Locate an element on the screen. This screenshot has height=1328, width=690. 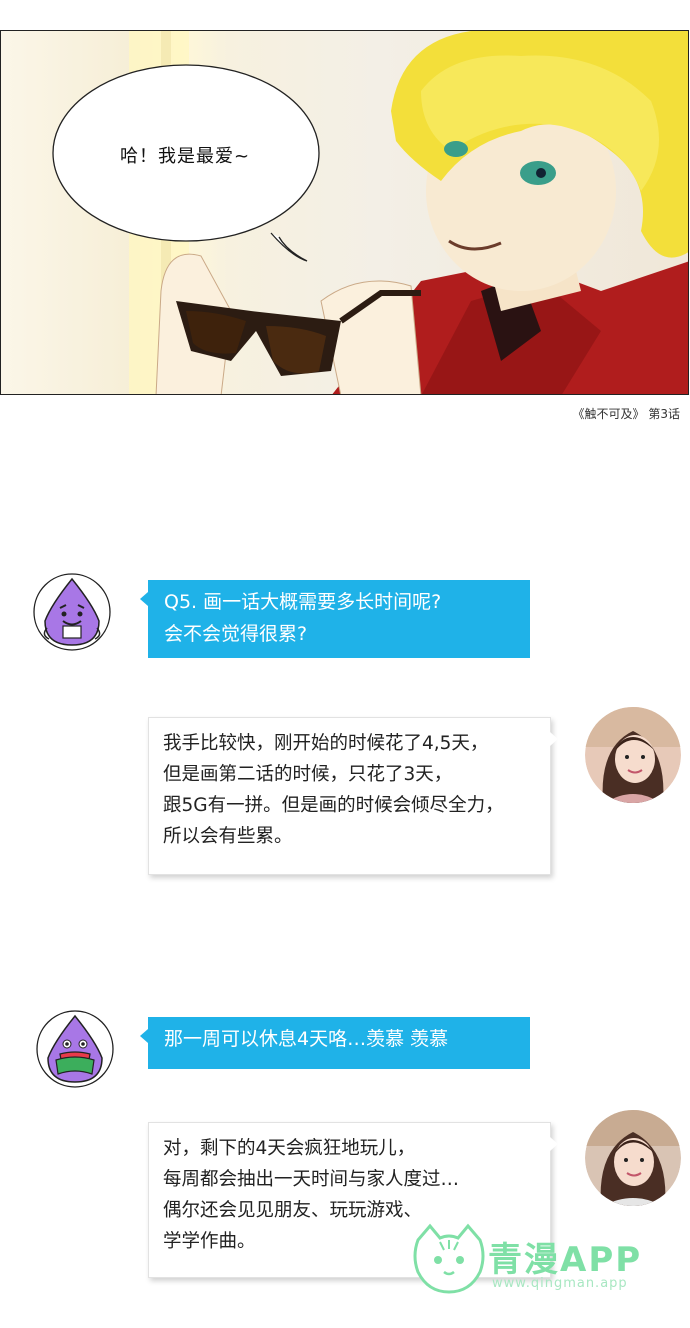
answer-text: 所以会有些累。 is located at coordinates (228, 836).